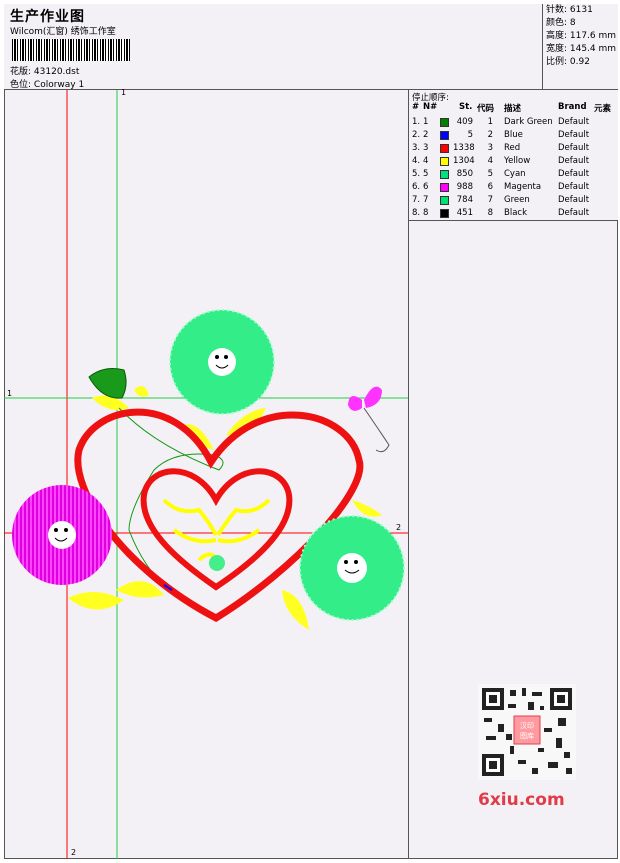  Describe the element at coordinates (426, 122) in the screenshot. I see `cell-no: 1` at that location.